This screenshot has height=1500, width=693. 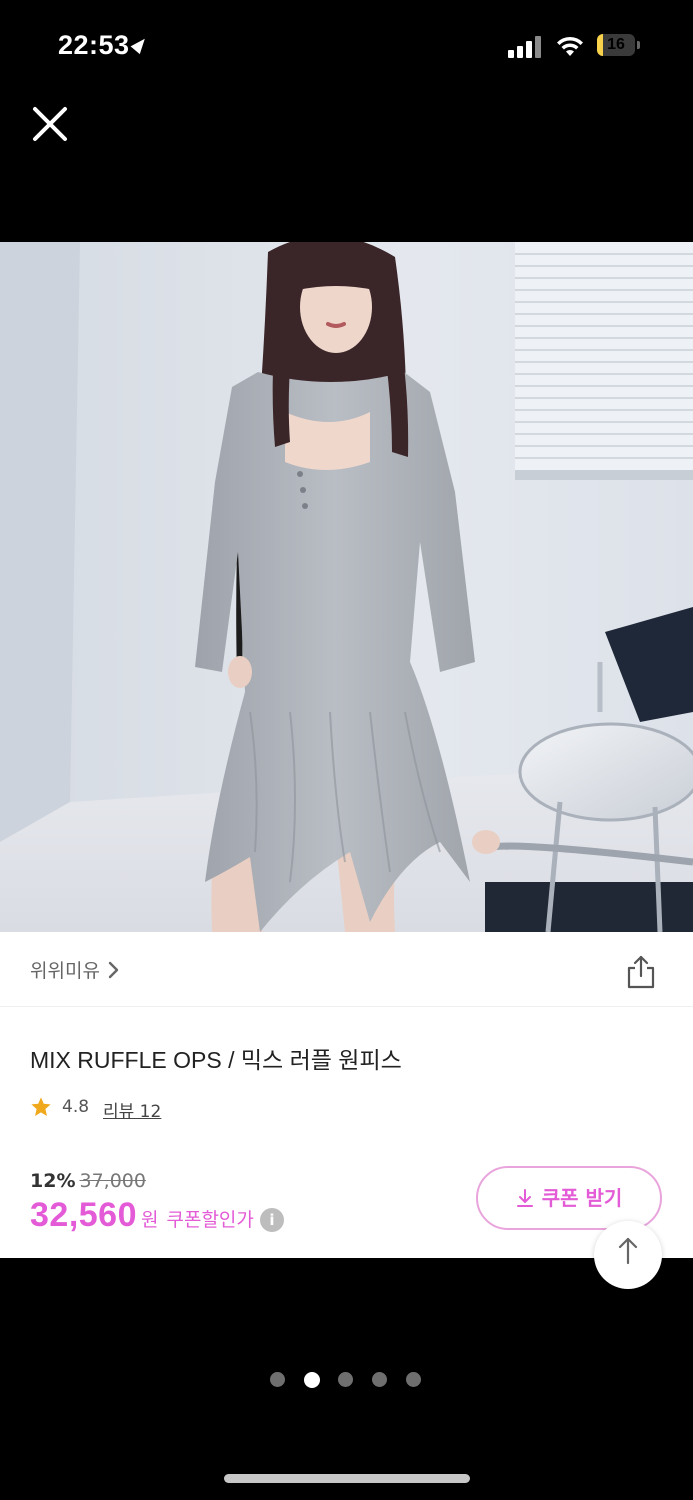 I want to click on arrow-up-icon, so click(x=628, y=1251).